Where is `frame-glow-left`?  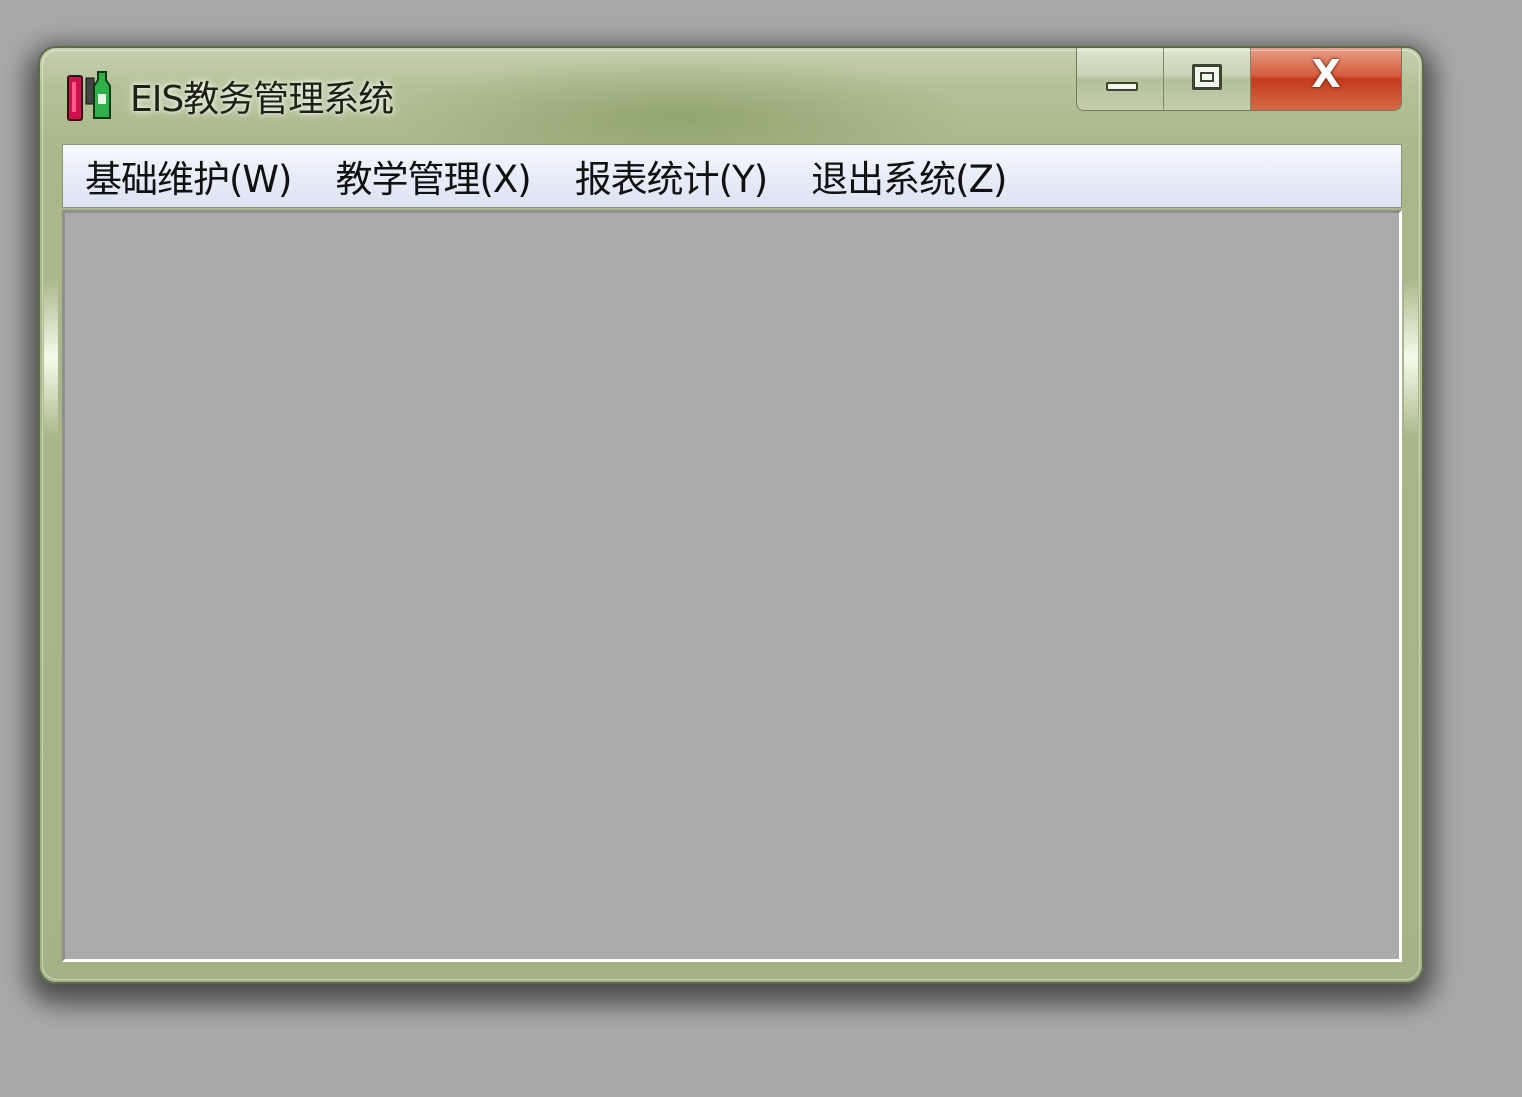 frame-glow-left is located at coordinates (51, 358).